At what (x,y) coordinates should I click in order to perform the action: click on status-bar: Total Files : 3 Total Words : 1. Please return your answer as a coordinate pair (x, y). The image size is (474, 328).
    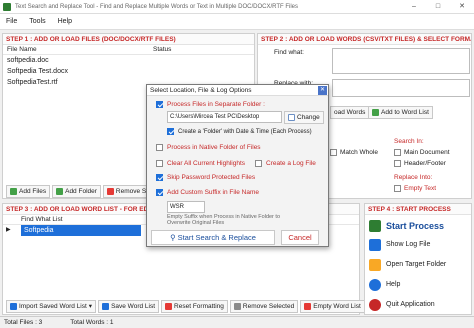
    Looking at the image, I should click on (237, 322).